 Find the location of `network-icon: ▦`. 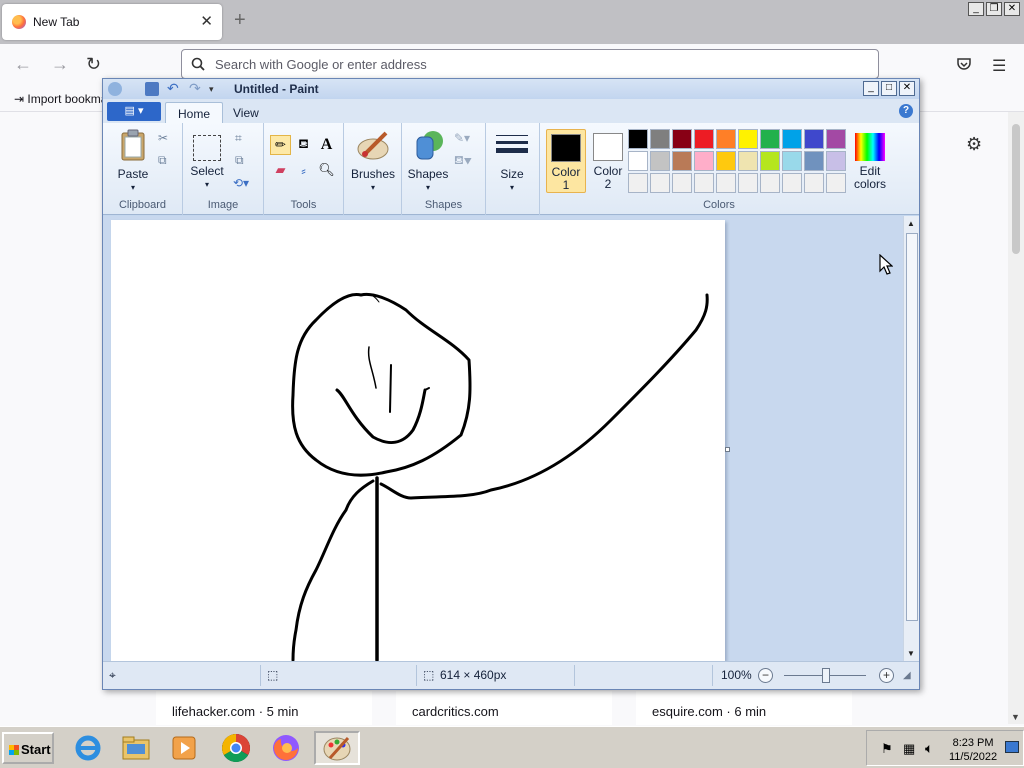

network-icon: ▦ is located at coordinates (909, 749).